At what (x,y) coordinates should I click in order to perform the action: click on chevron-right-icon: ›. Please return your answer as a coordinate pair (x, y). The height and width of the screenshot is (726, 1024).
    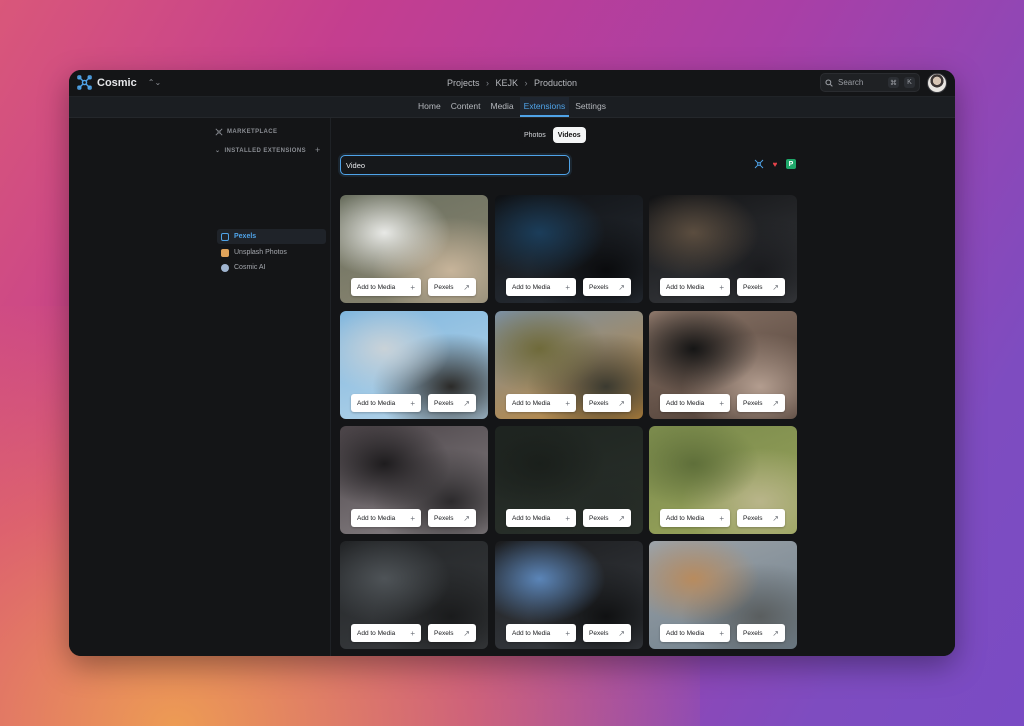
    Looking at the image, I should click on (526, 83).